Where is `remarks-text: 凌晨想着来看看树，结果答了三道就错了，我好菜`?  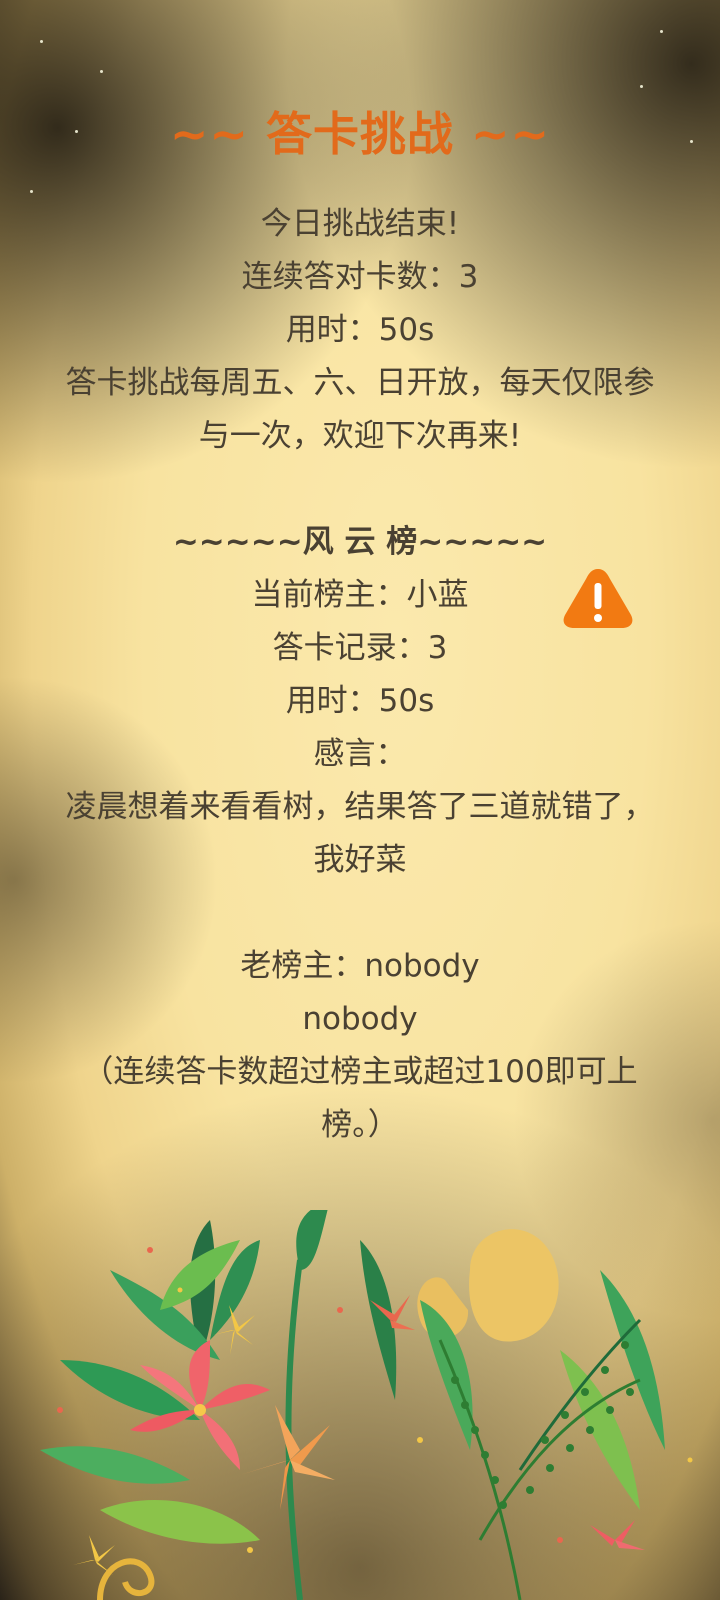 remarks-text: 凌晨想着来看看树，结果答了三道就错了，我好菜 is located at coordinates (360, 833).